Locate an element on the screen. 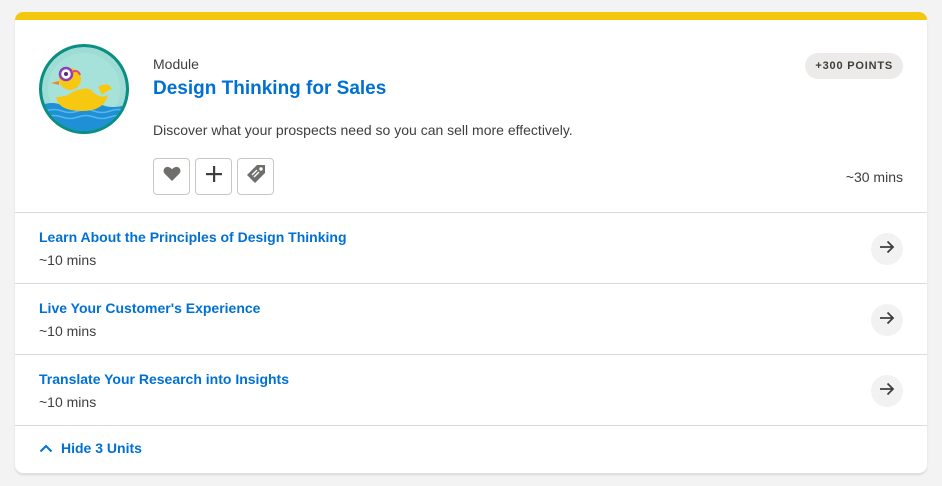 The height and width of the screenshot is (486, 942). unit-title-link: Translate Your Research into Insights is located at coordinates (164, 379).